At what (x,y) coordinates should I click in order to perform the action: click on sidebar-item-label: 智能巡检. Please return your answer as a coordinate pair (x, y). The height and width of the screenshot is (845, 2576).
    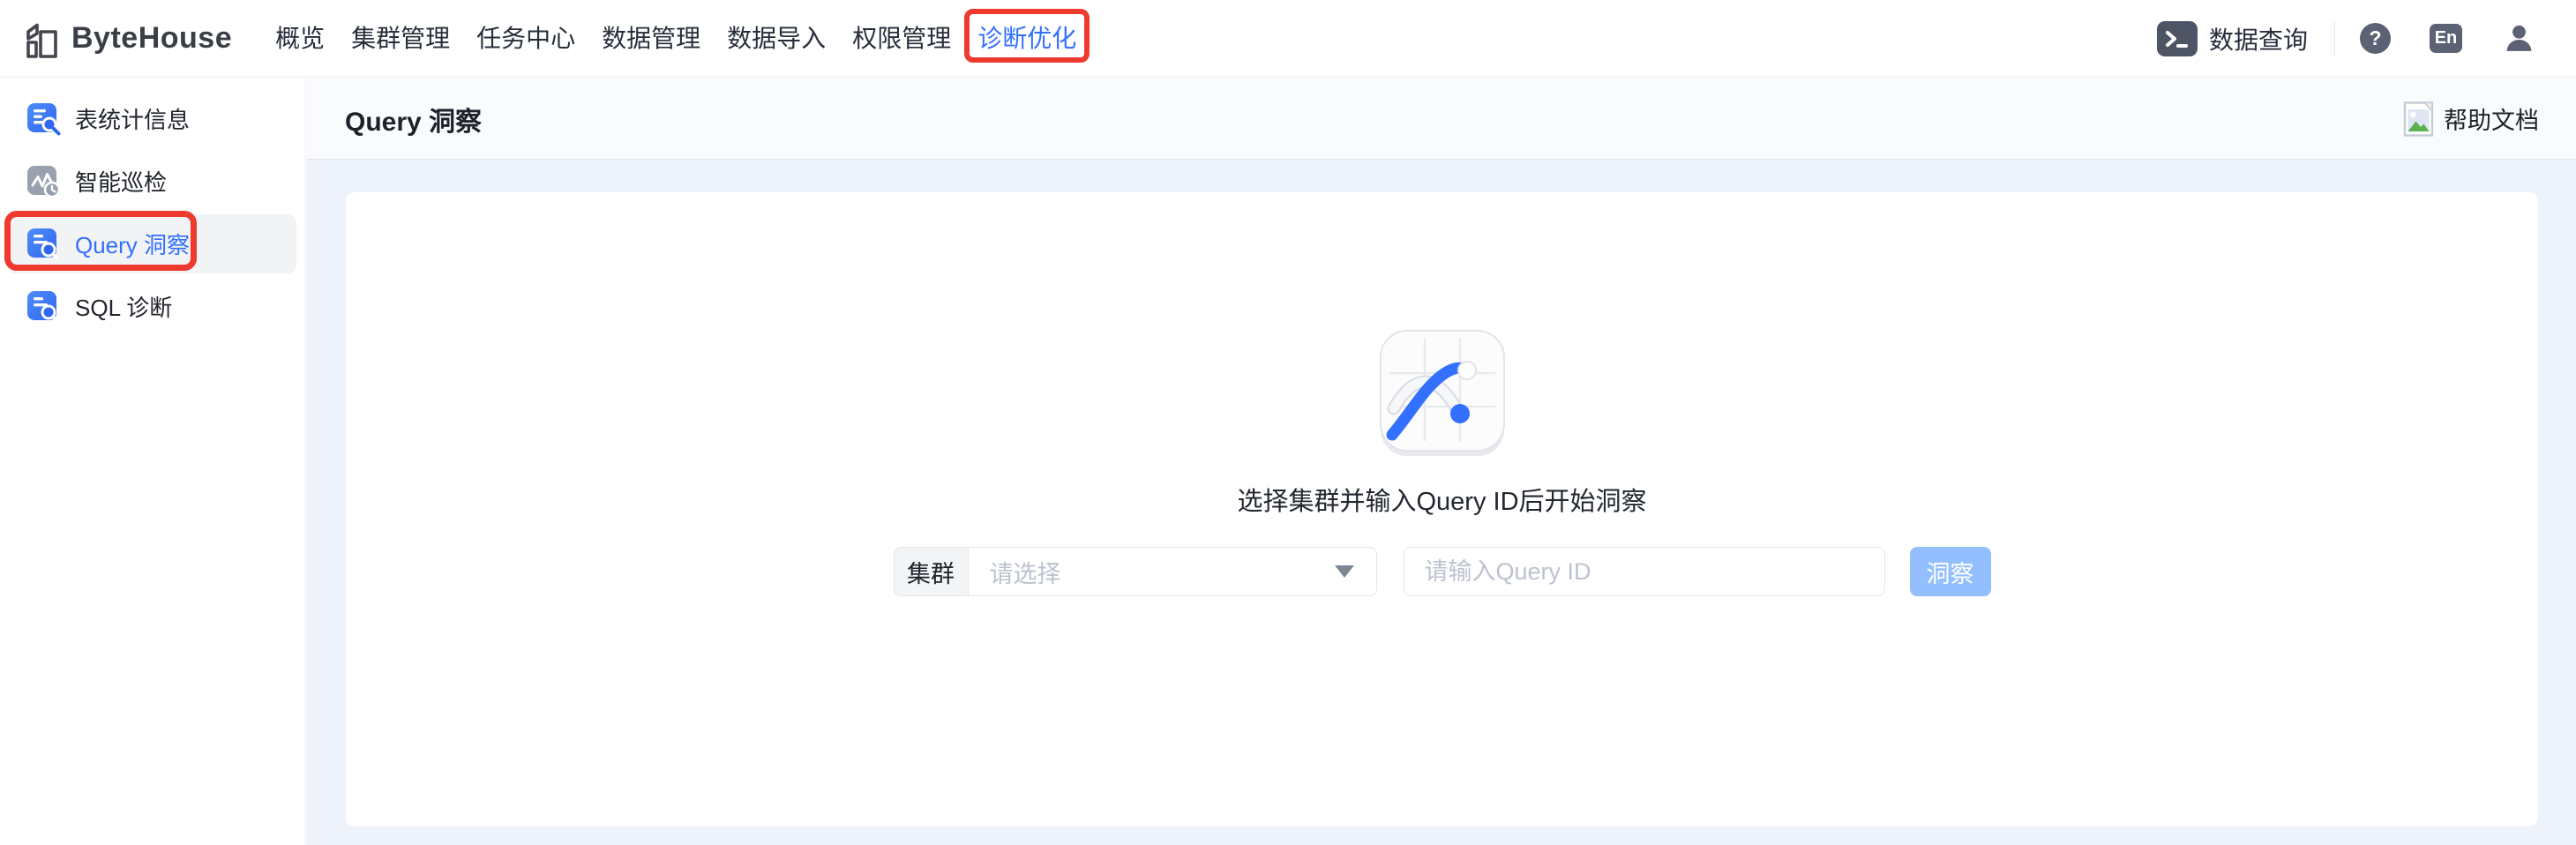
    Looking at the image, I should click on (122, 183).